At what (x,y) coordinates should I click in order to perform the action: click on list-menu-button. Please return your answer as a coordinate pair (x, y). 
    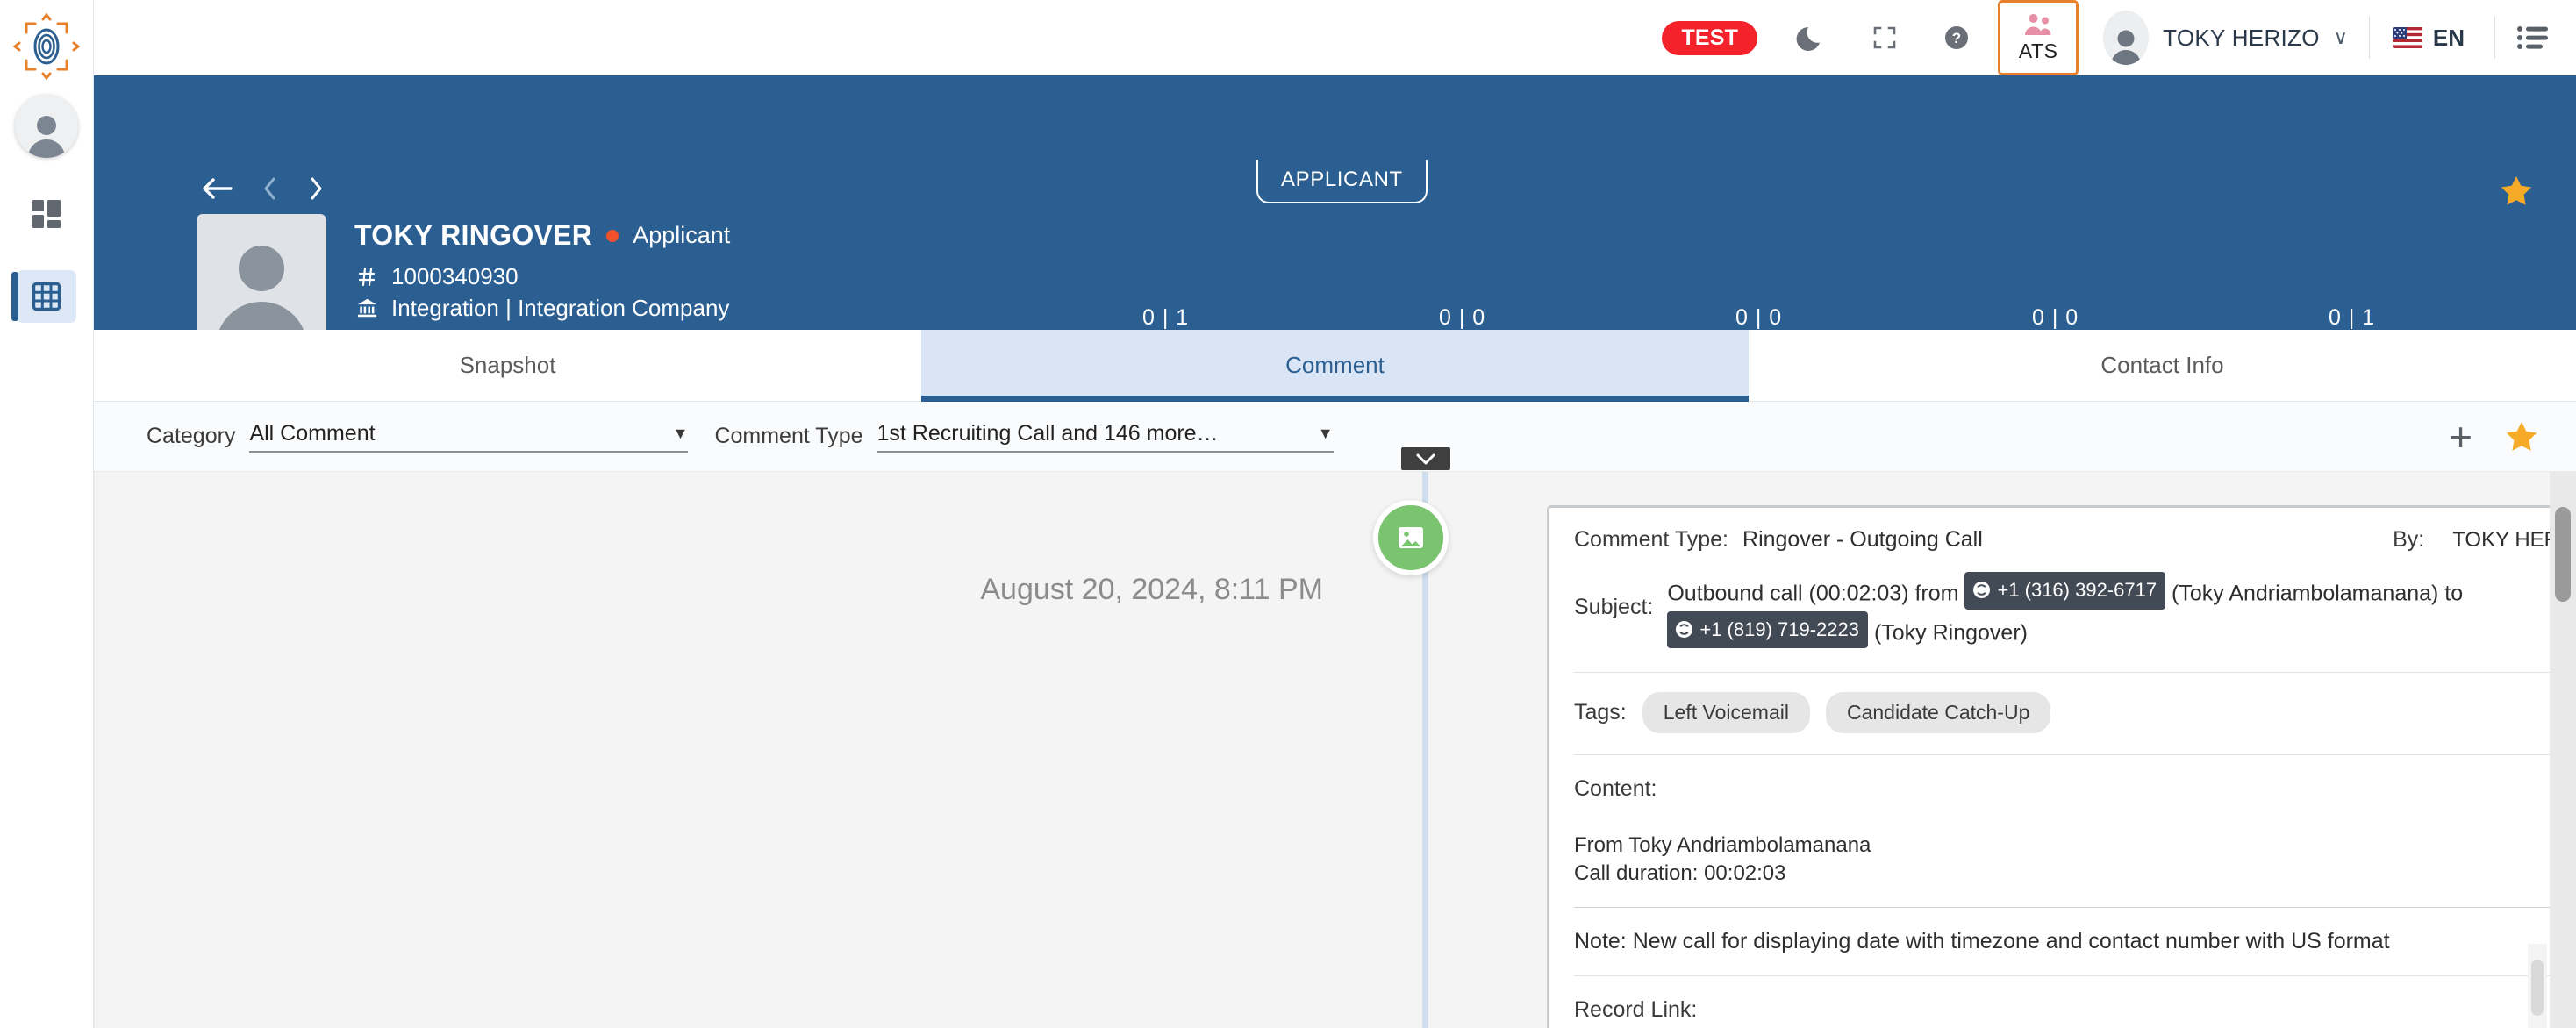
    Looking at the image, I should click on (2535, 38).